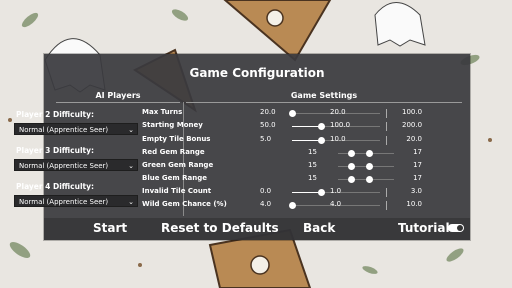 The image size is (512, 288). What do you see at coordinates (118, 95) in the screenshot?
I see `ai-players-heading: AI Players` at bounding box center [118, 95].